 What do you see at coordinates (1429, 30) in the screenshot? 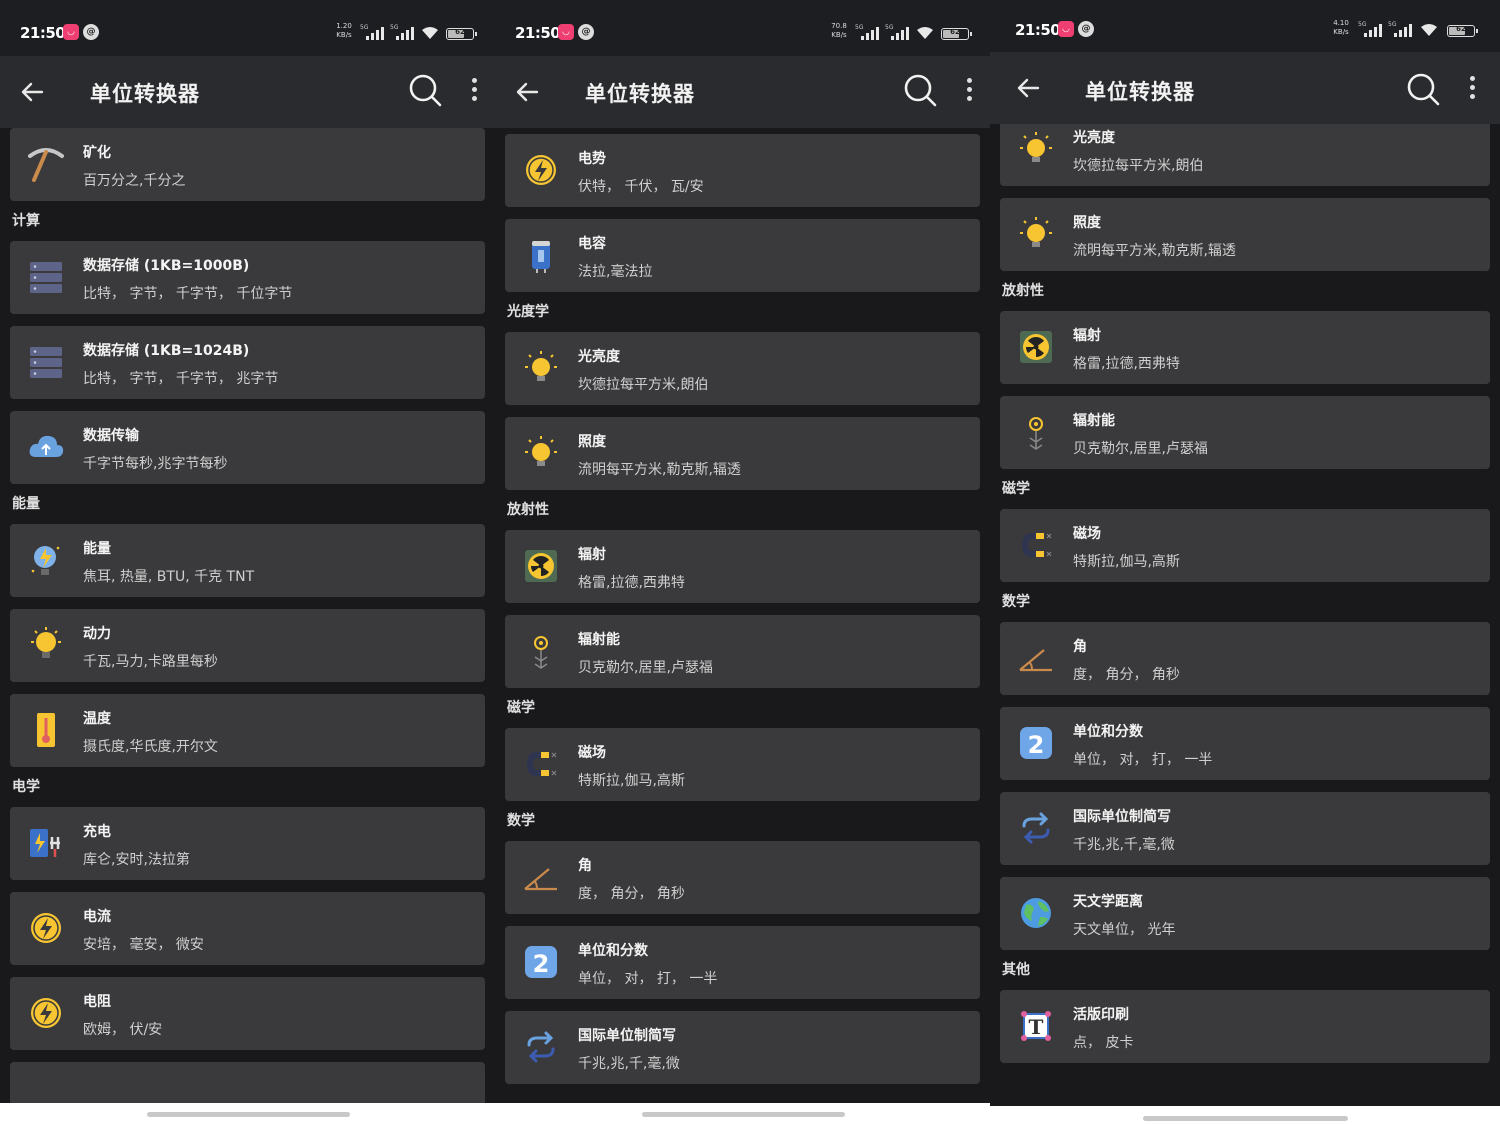
I see `wifi-icon` at bounding box center [1429, 30].